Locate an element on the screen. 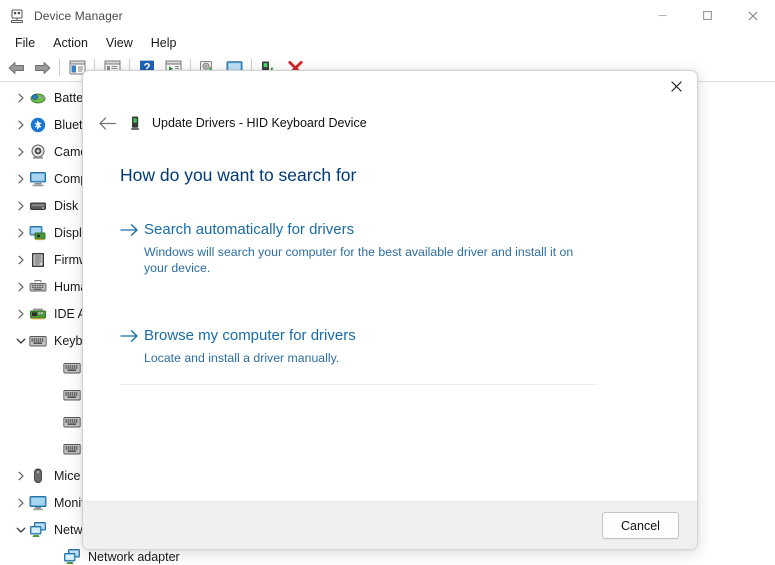 This screenshot has height=565, width=775. back-button is located at coordinates (16, 67).